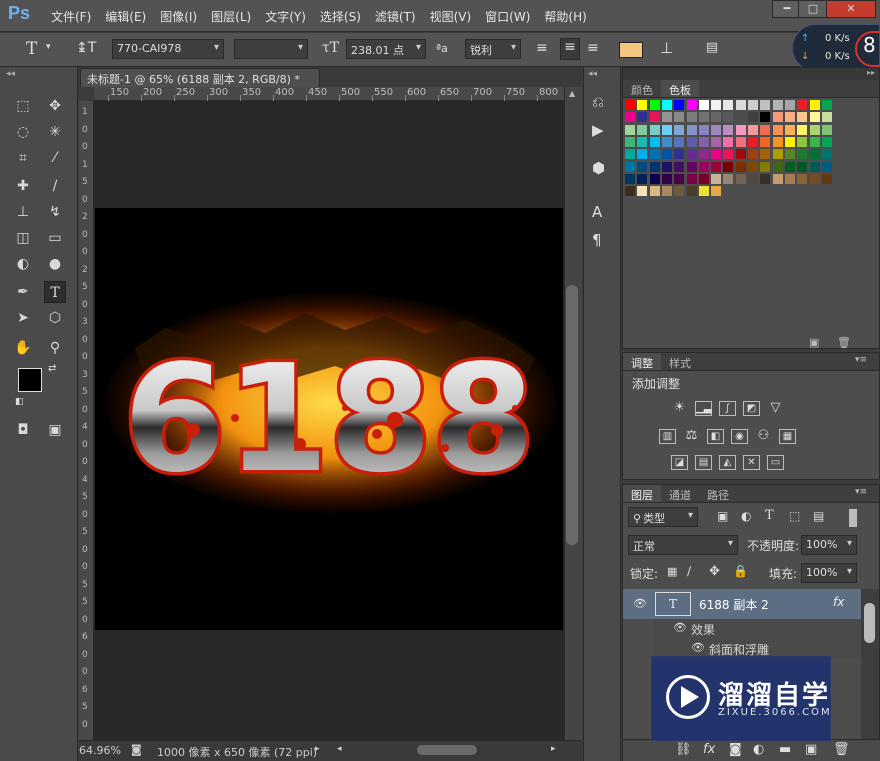 The width and height of the screenshot is (880, 761). I want to click on photo-filter-icon: ◉, so click(739, 436).